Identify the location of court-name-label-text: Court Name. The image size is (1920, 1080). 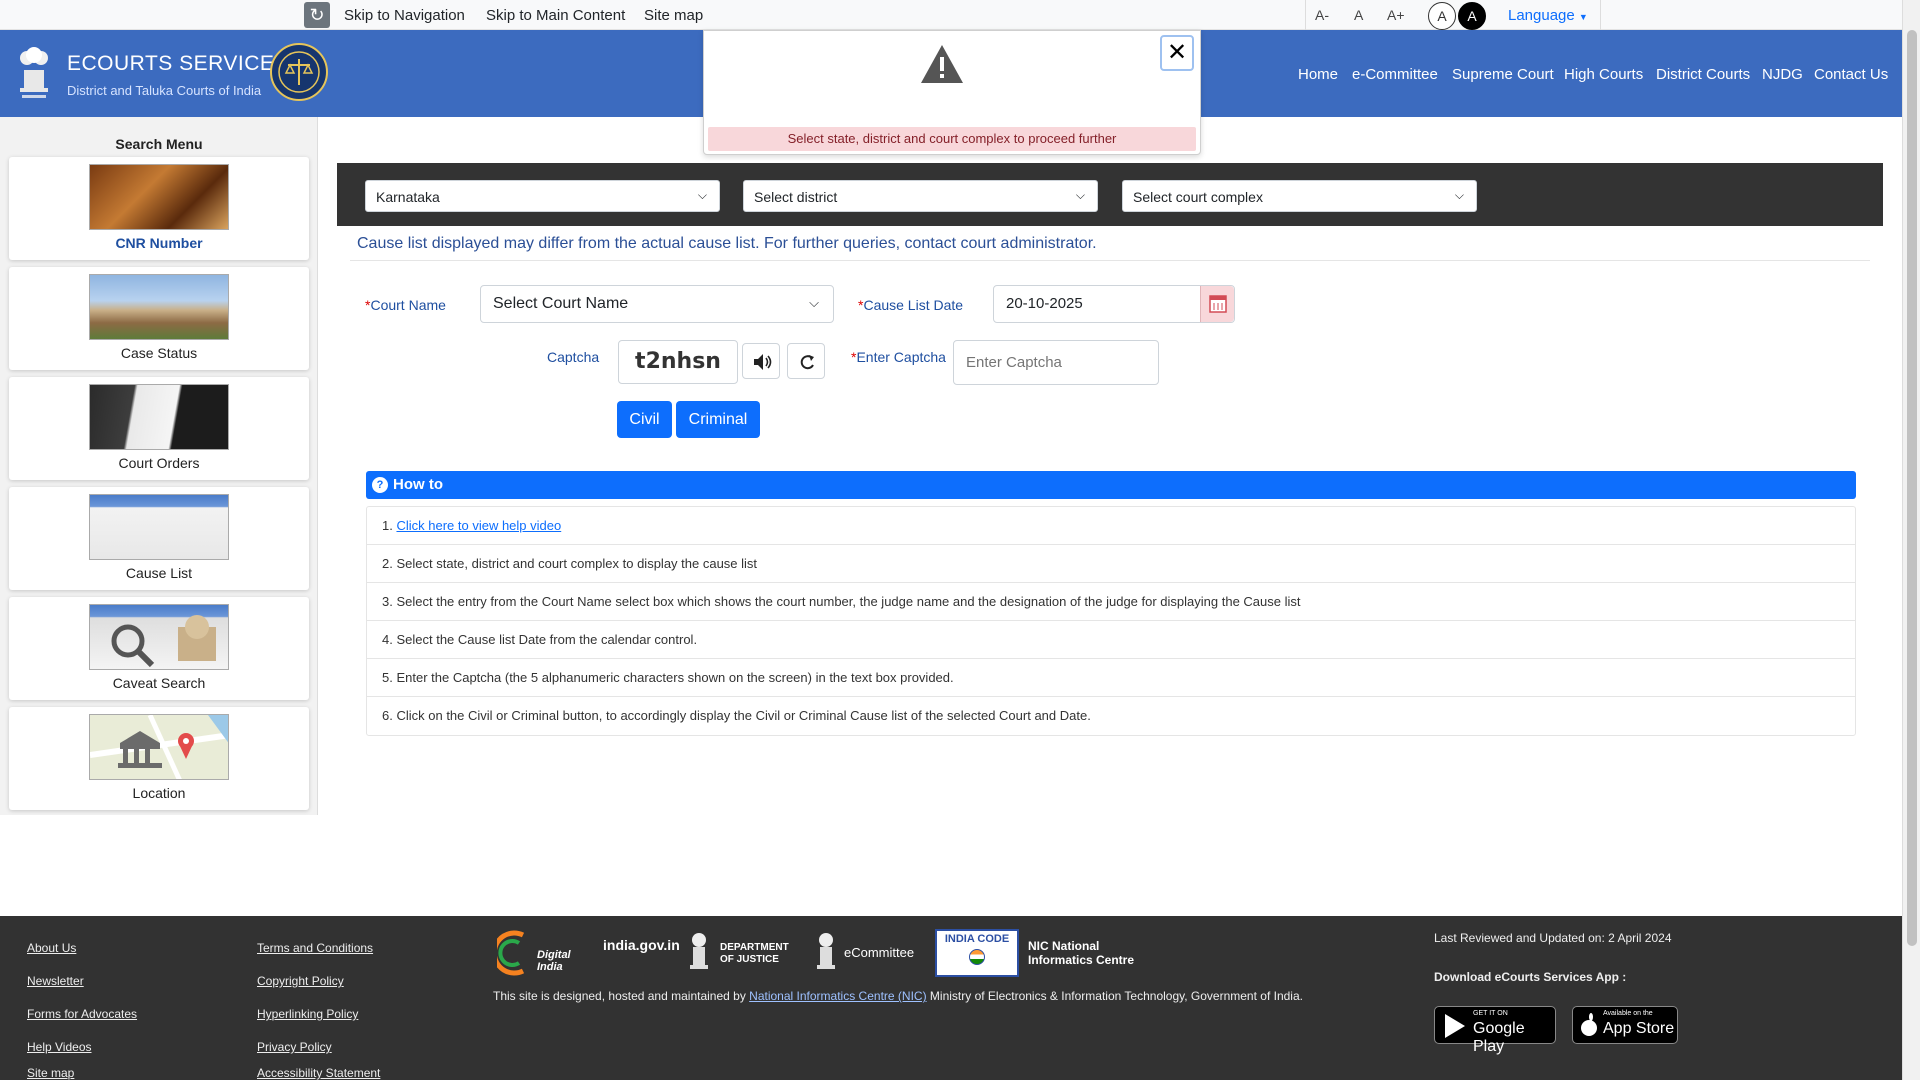
(408, 305).